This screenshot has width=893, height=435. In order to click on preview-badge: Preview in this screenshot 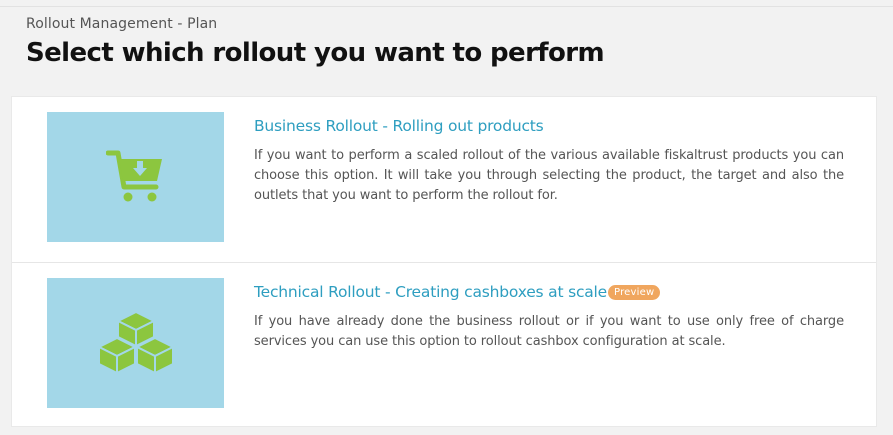, I will do `click(634, 292)`.